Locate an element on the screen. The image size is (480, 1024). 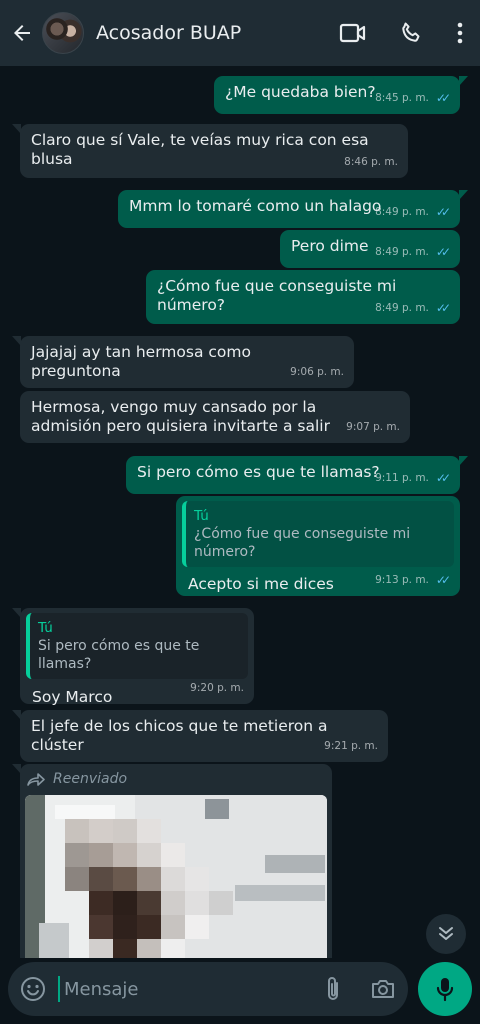
message-time: 9:13 p. m. is located at coordinates (402, 580).